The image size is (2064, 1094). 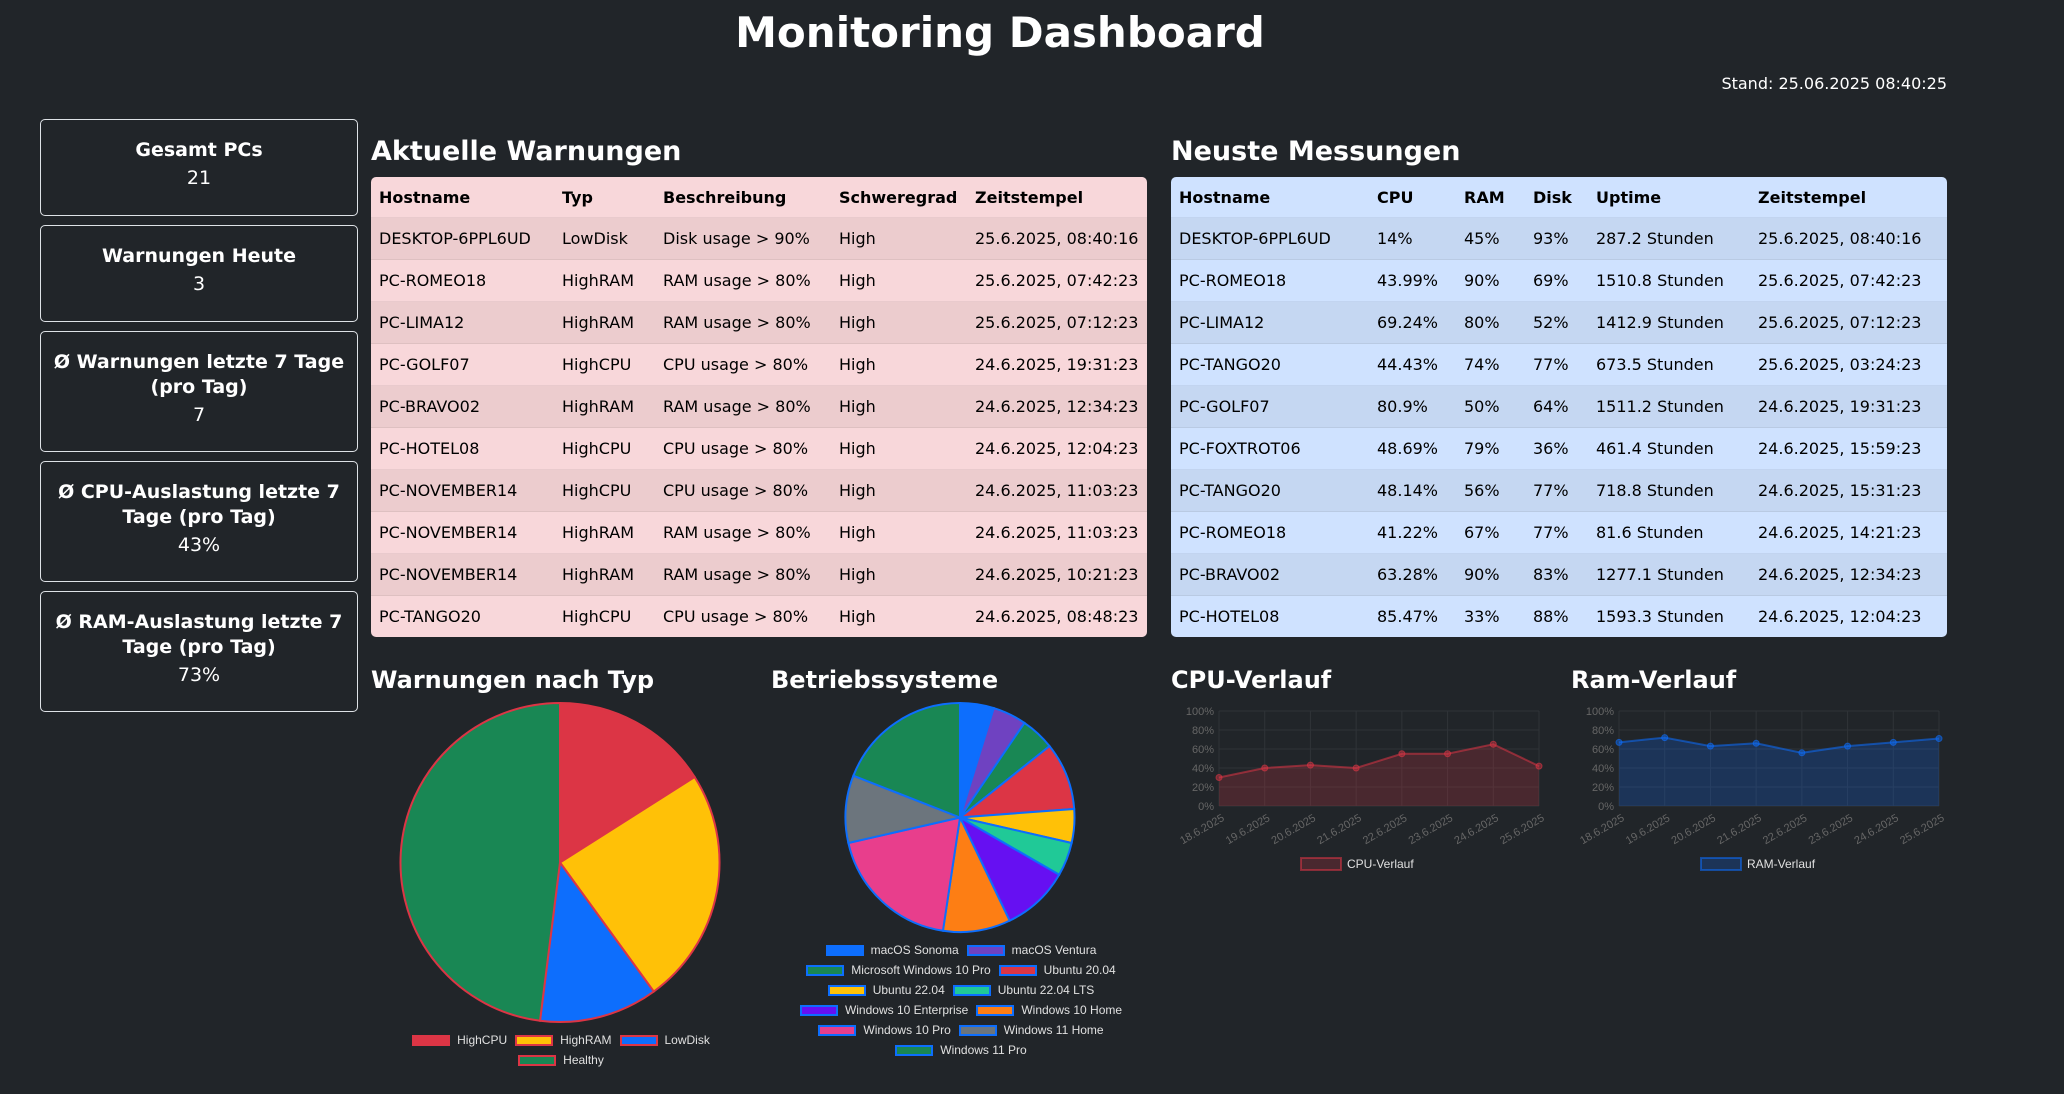 What do you see at coordinates (1203, 750) in the screenshot?
I see `y-tick-label: 60%` at bounding box center [1203, 750].